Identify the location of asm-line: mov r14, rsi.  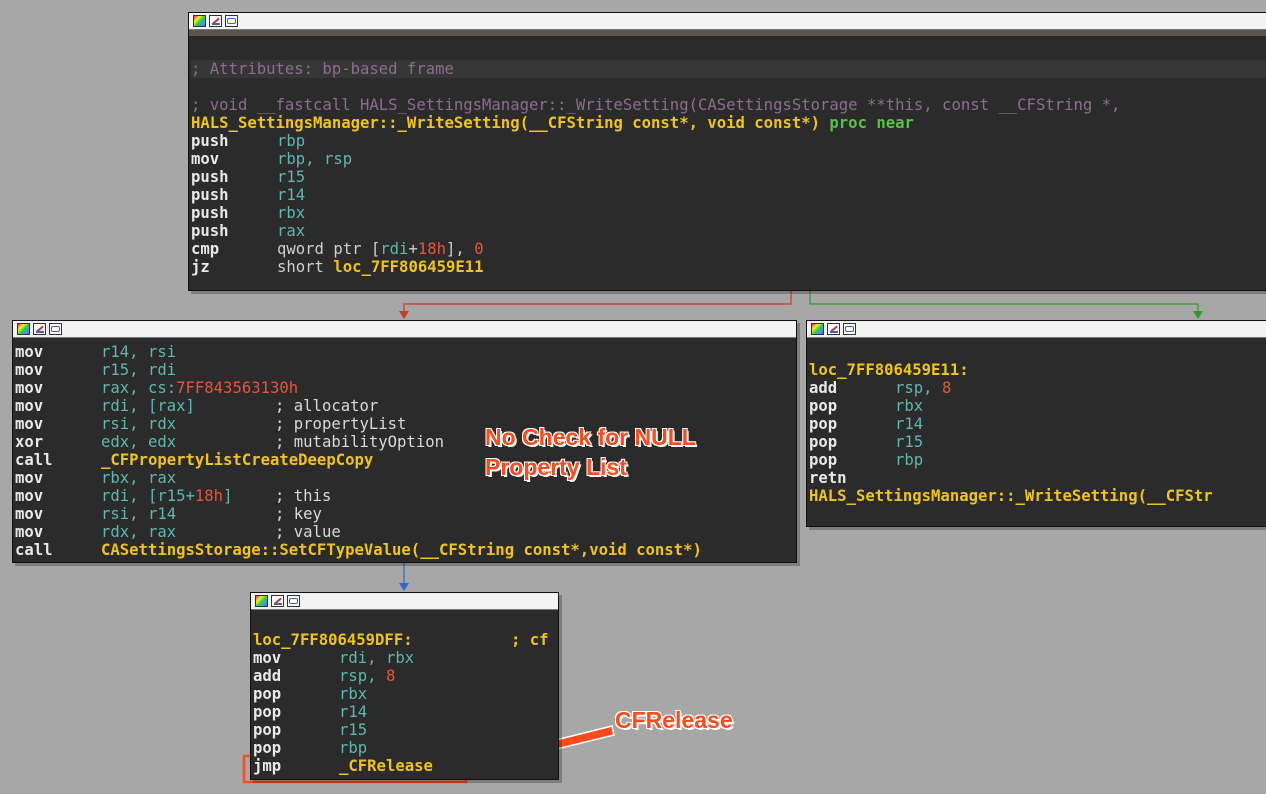
(405, 352).